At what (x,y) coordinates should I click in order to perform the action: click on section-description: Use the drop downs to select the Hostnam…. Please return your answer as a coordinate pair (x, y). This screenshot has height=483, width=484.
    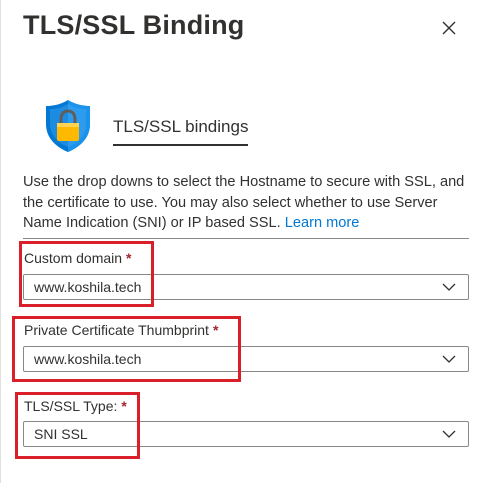
    Looking at the image, I should click on (248, 203).